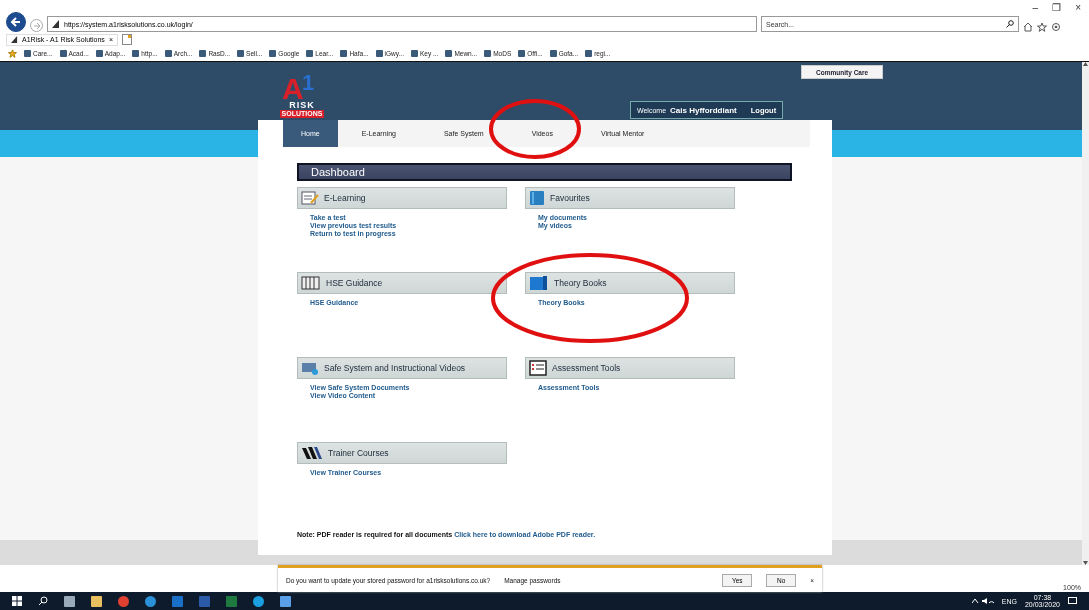  I want to click on back-arrow-icon, so click(16, 22).